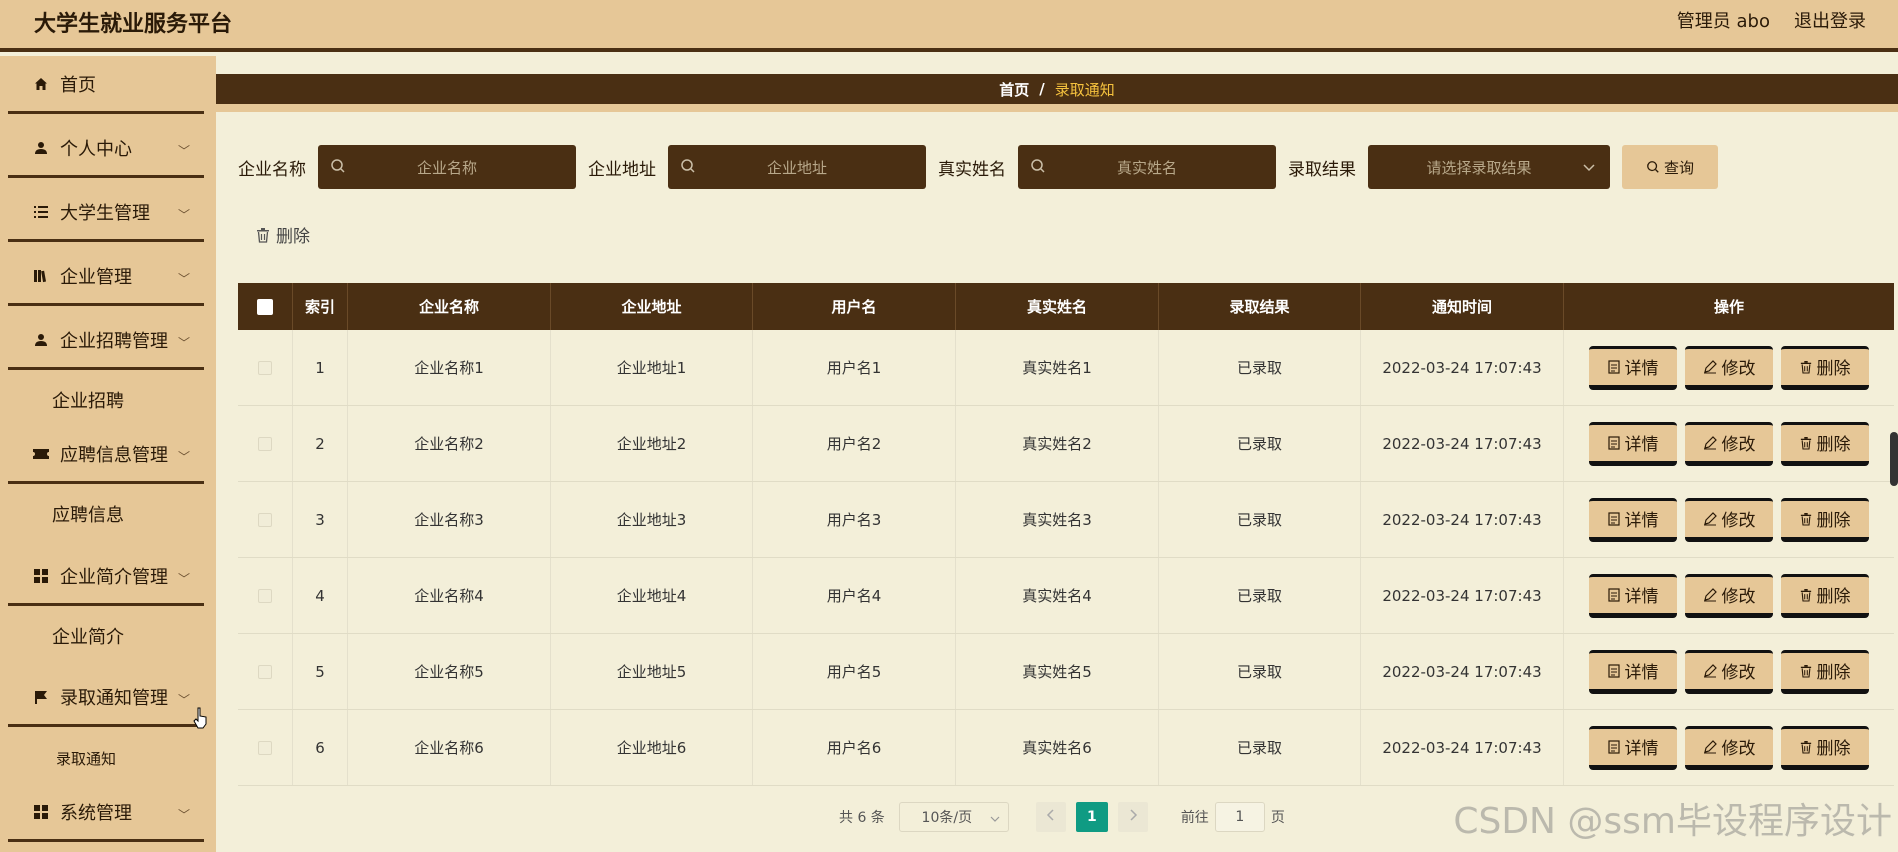 Image resolution: width=1898 pixels, height=852 pixels. What do you see at coordinates (201, 720) in the screenshot?
I see `pointer-cursor-icon` at bounding box center [201, 720].